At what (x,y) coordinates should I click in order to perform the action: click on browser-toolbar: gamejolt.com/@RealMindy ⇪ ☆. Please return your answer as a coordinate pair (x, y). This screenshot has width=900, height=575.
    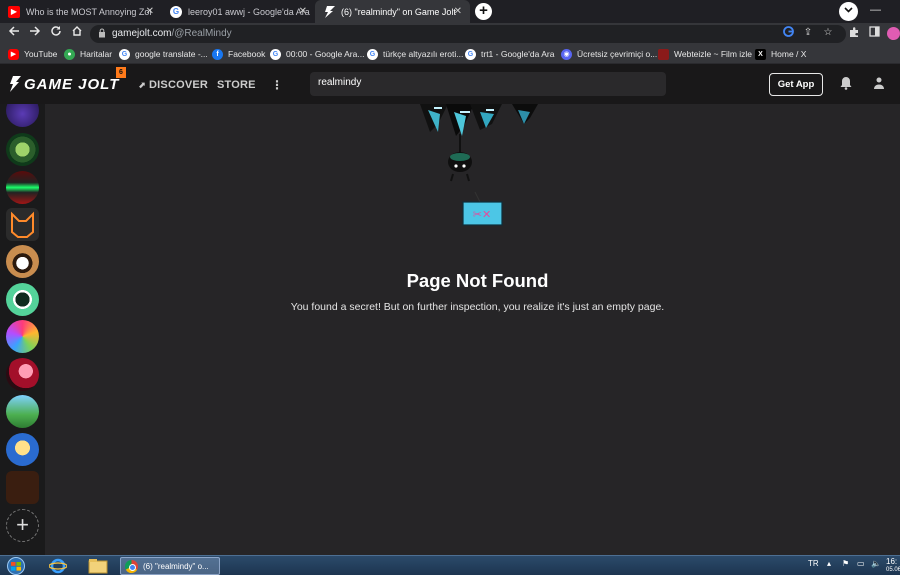
    Looking at the image, I should click on (450, 33).